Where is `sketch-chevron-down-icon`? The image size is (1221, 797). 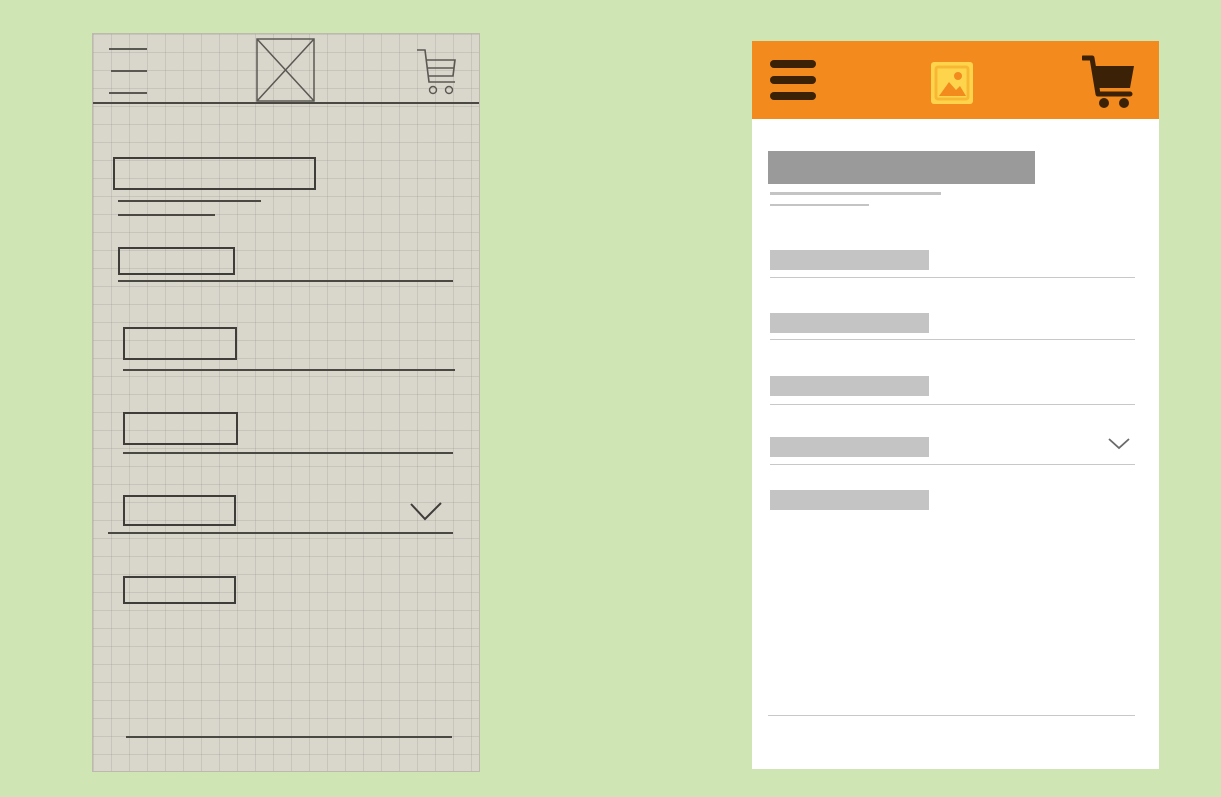
sketch-chevron-down-icon is located at coordinates (426, 512).